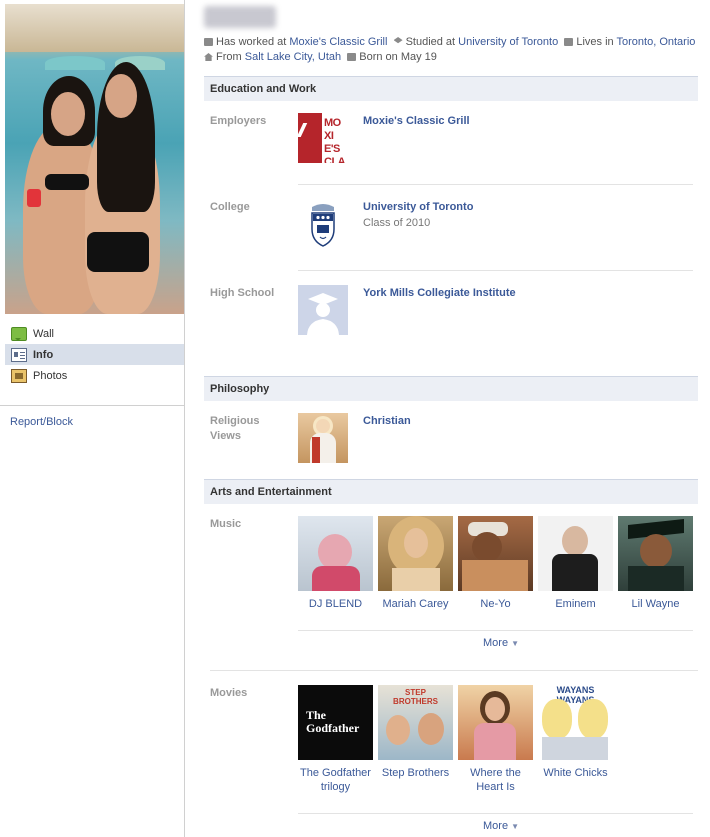  I want to click on photo-umbrella, so click(75, 63).